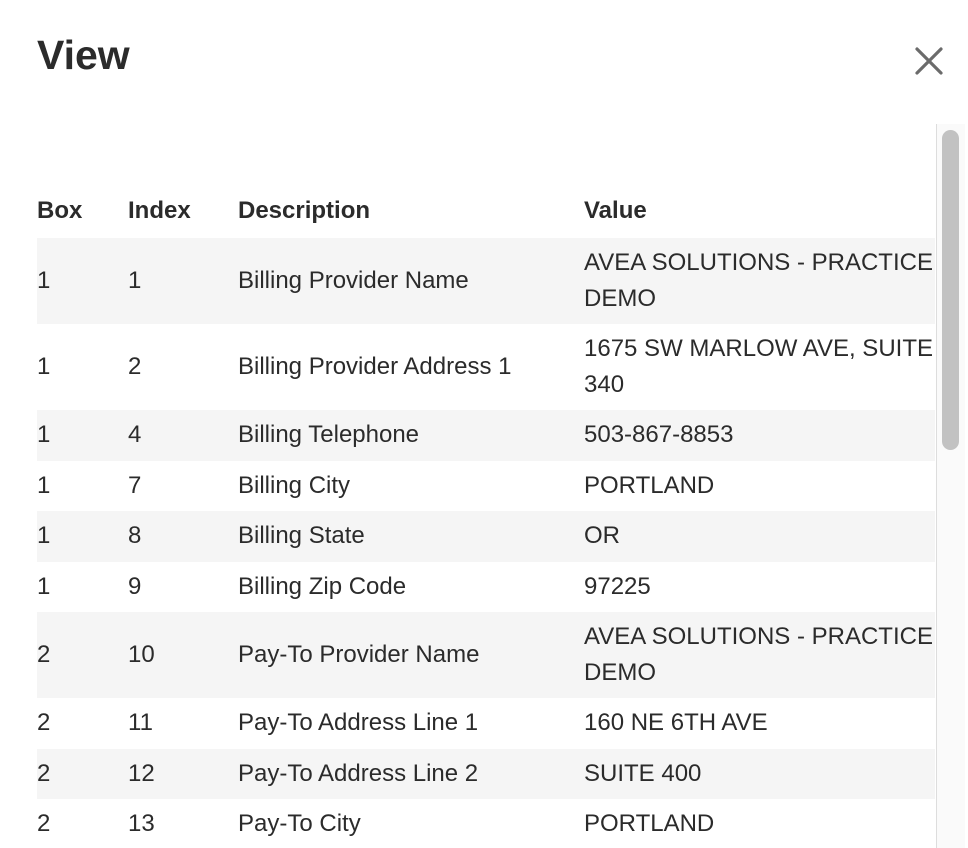 This screenshot has height=848, width=968. I want to click on scrollbar-thumb, so click(950, 290).